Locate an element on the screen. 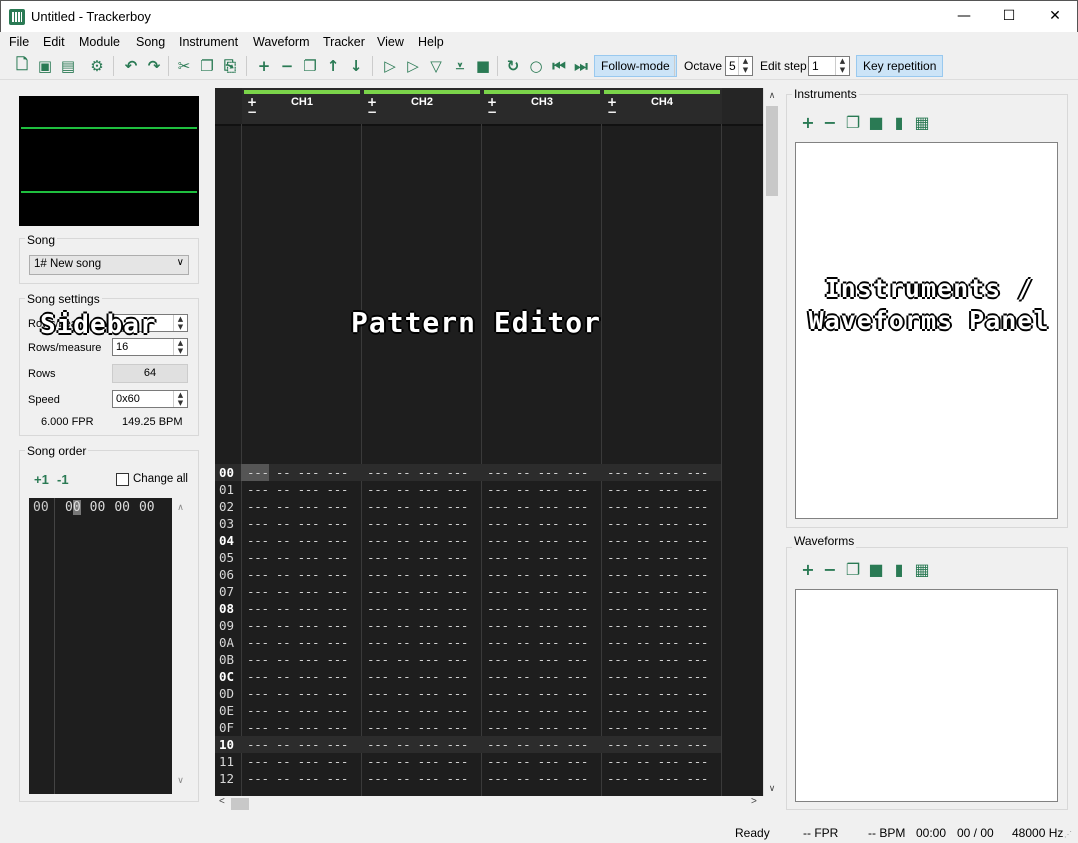 The width and height of the screenshot is (1078, 843). menu-edit: Edit is located at coordinates (54, 42).